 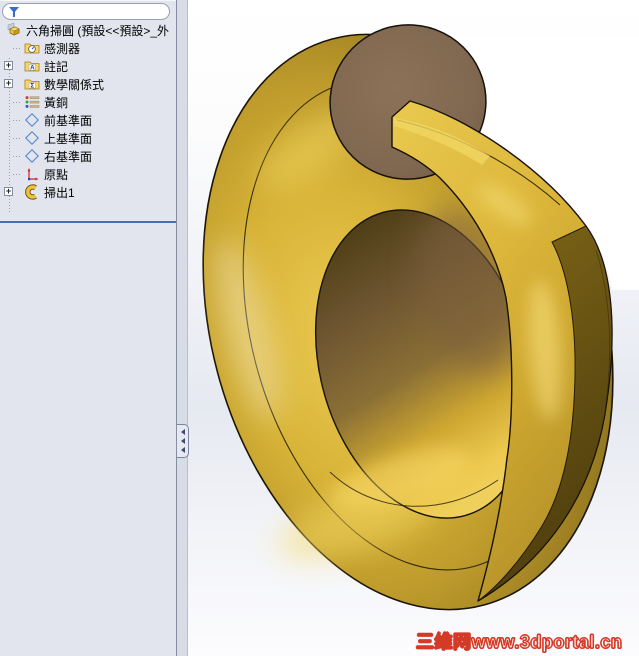 I want to click on tree-root-part: 六角掃圓 (預設<<預設>_外, so click(x=88, y=30).